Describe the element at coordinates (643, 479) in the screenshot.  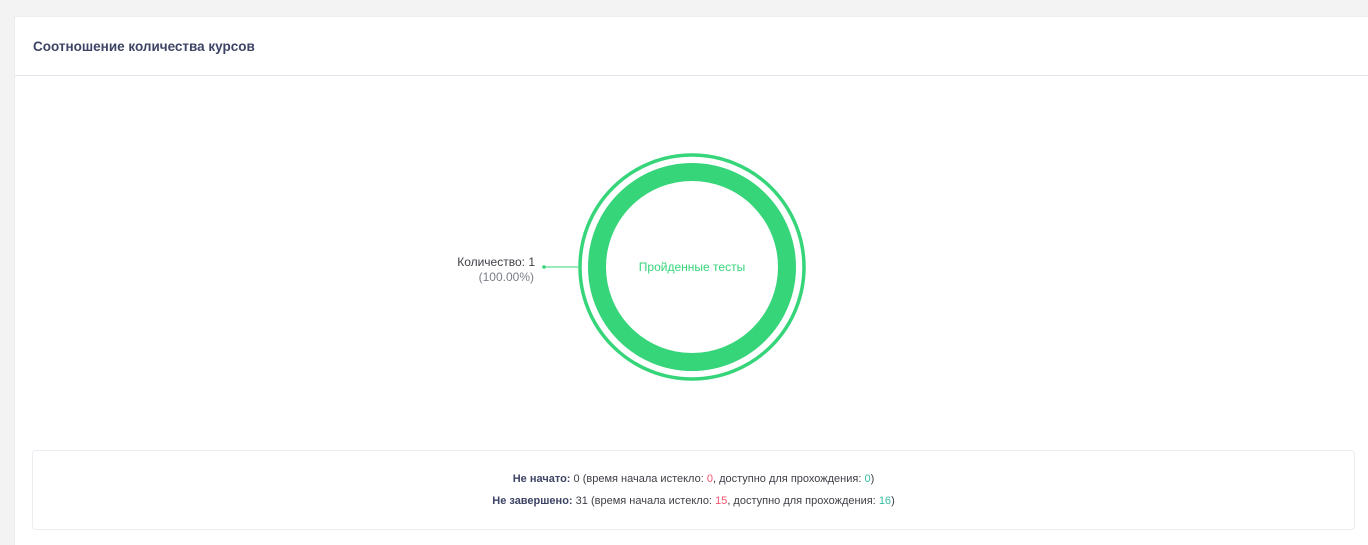
I see `not-started-expired-text: (время начала истекло:` at that location.